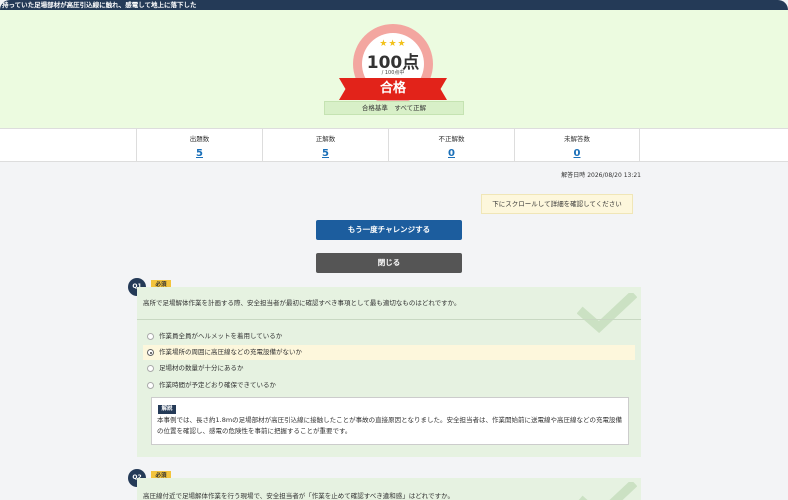 The height and width of the screenshot is (500, 788). Describe the element at coordinates (389, 336) in the screenshot. I see `answer-option: 作業員全員がヘルメットを着用しているか` at that location.